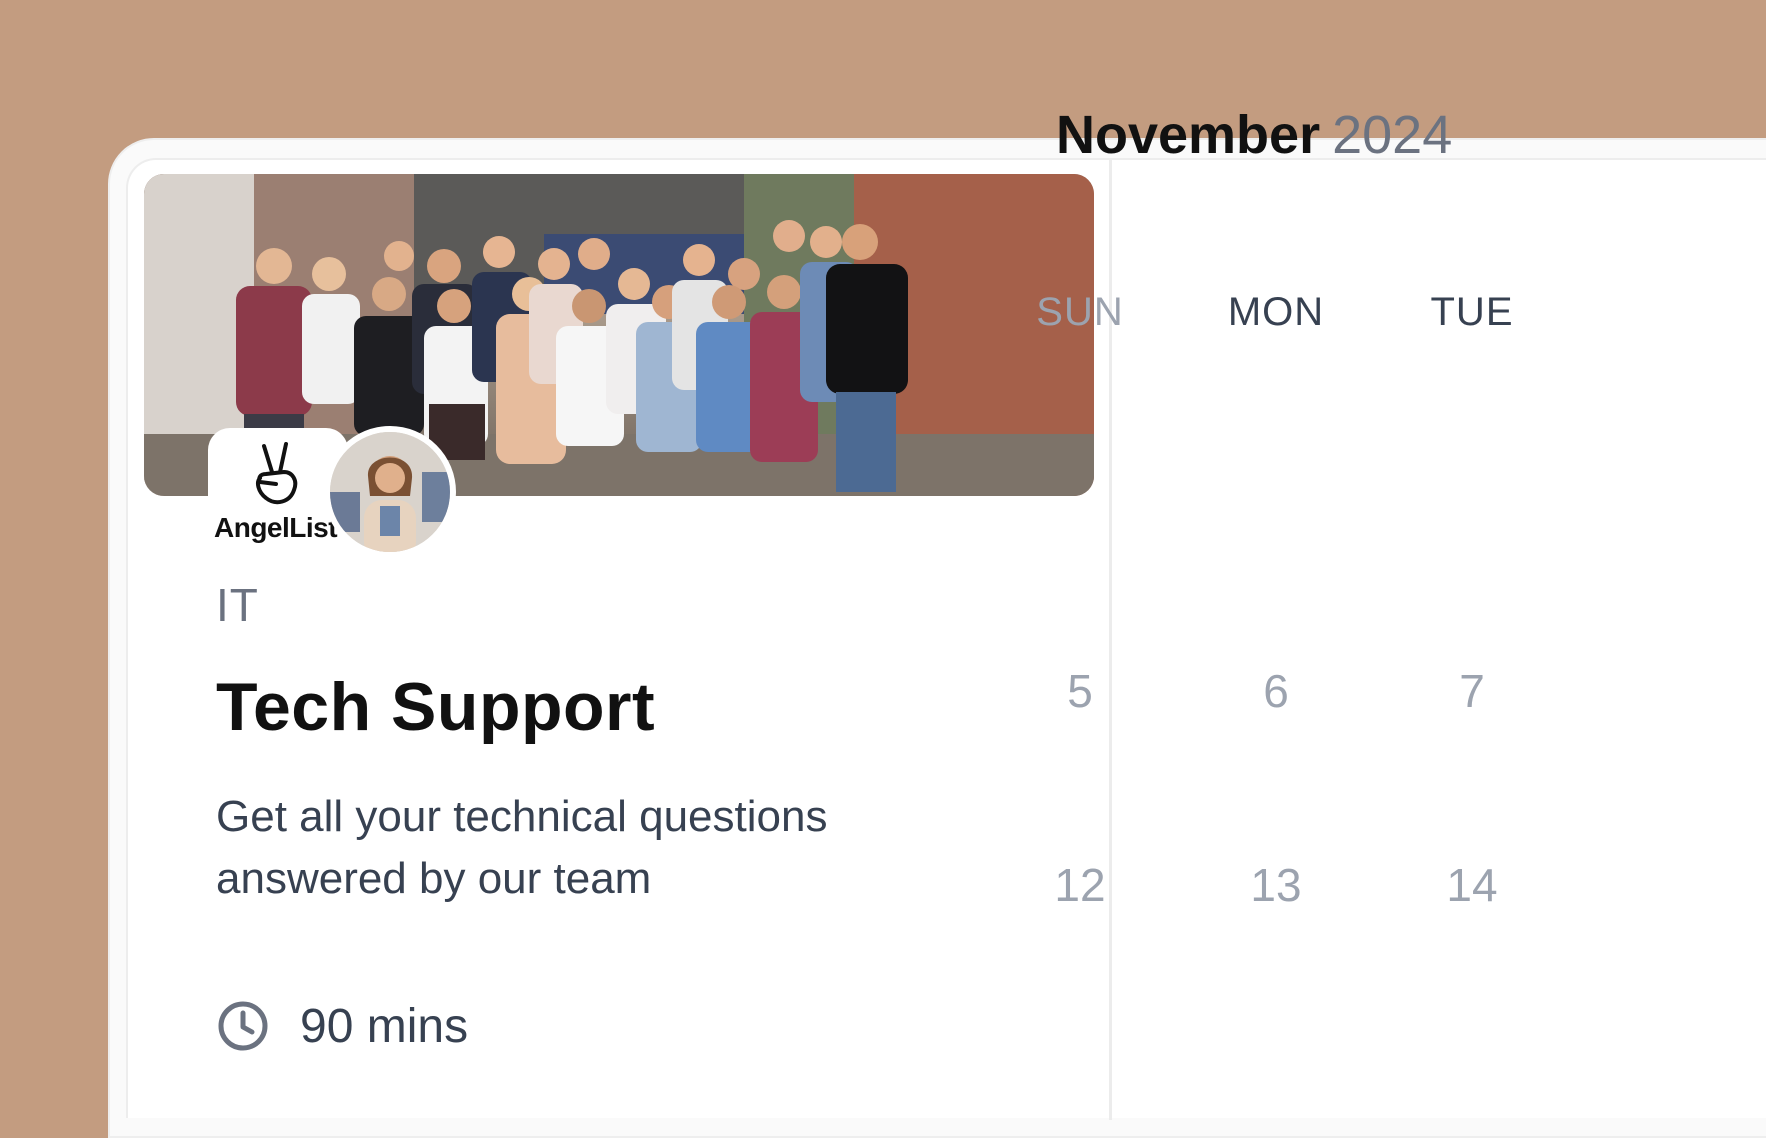 The image size is (1766, 1138). Describe the element at coordinates (1080, 312) in the screenshot. I see `weekday-sun: SUN` at that location.